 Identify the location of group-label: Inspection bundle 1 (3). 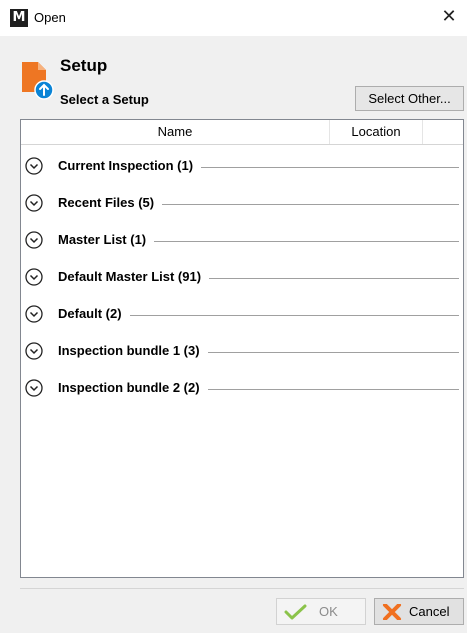
(133, 350).